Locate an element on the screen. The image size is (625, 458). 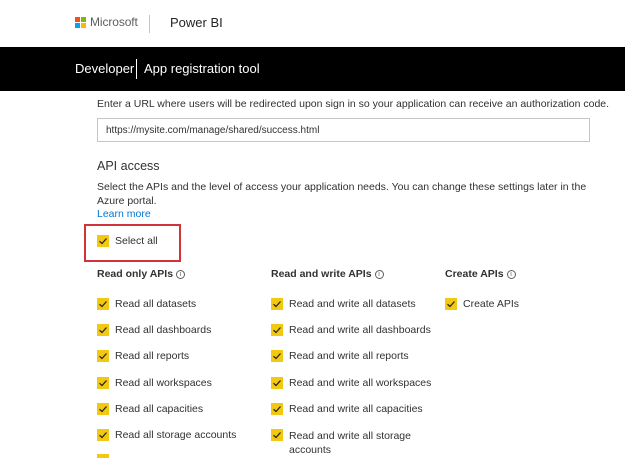
write-capacities-checkbox is located at coordinates (277, 409).